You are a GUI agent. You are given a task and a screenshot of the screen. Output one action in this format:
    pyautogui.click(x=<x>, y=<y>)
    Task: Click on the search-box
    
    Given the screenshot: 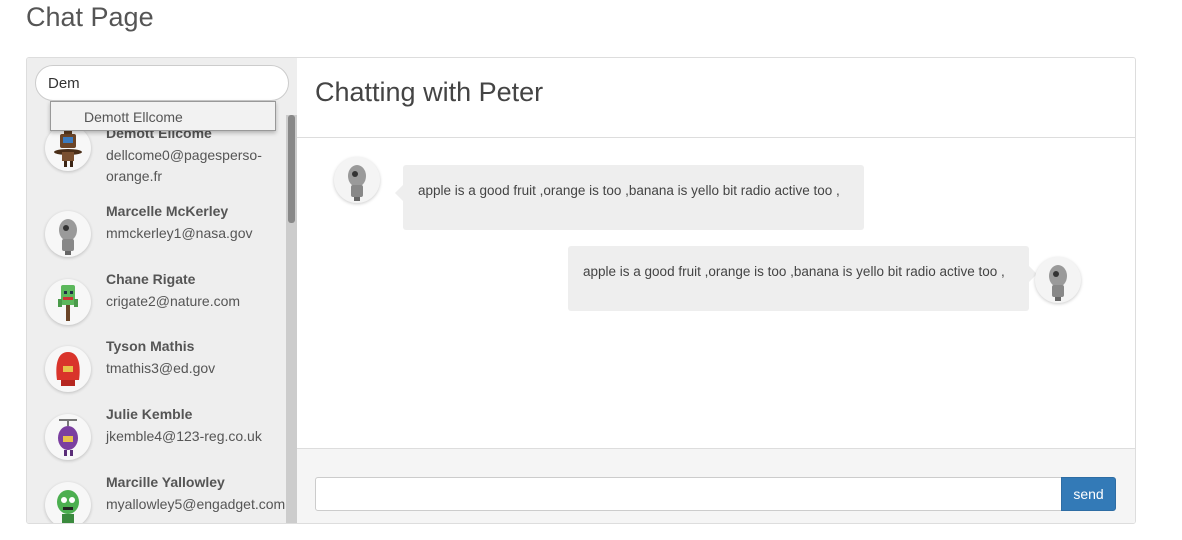 What is the action you would take?
    pyautogui.click(x=162, y=83)
    